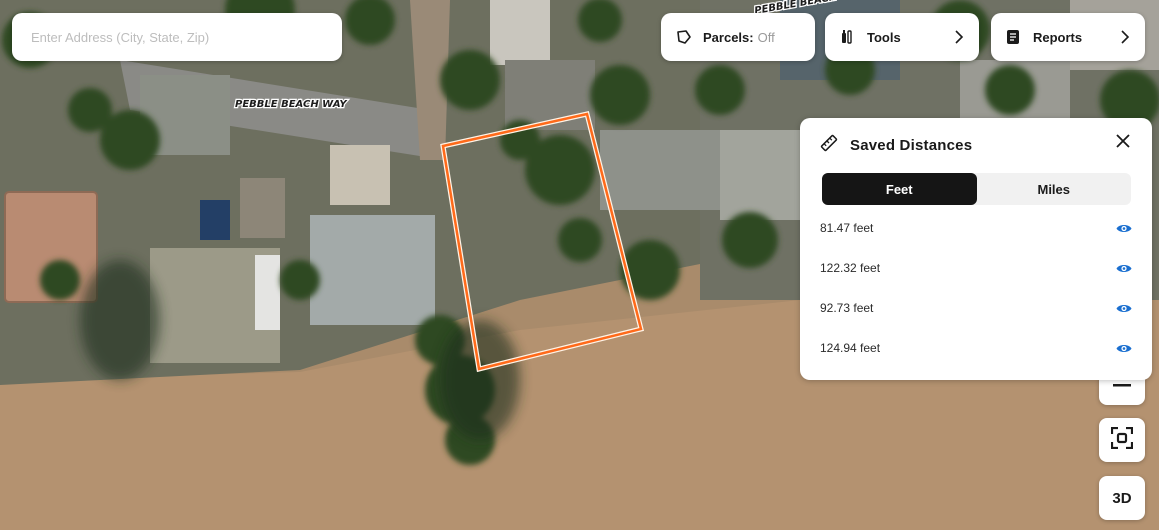 This screenshot has height=530, width=1159. What do you see at coordinates (850, 348) in the screenshot?
I see `distance-value: 124.94 feet` at bounding box center [850, 348].